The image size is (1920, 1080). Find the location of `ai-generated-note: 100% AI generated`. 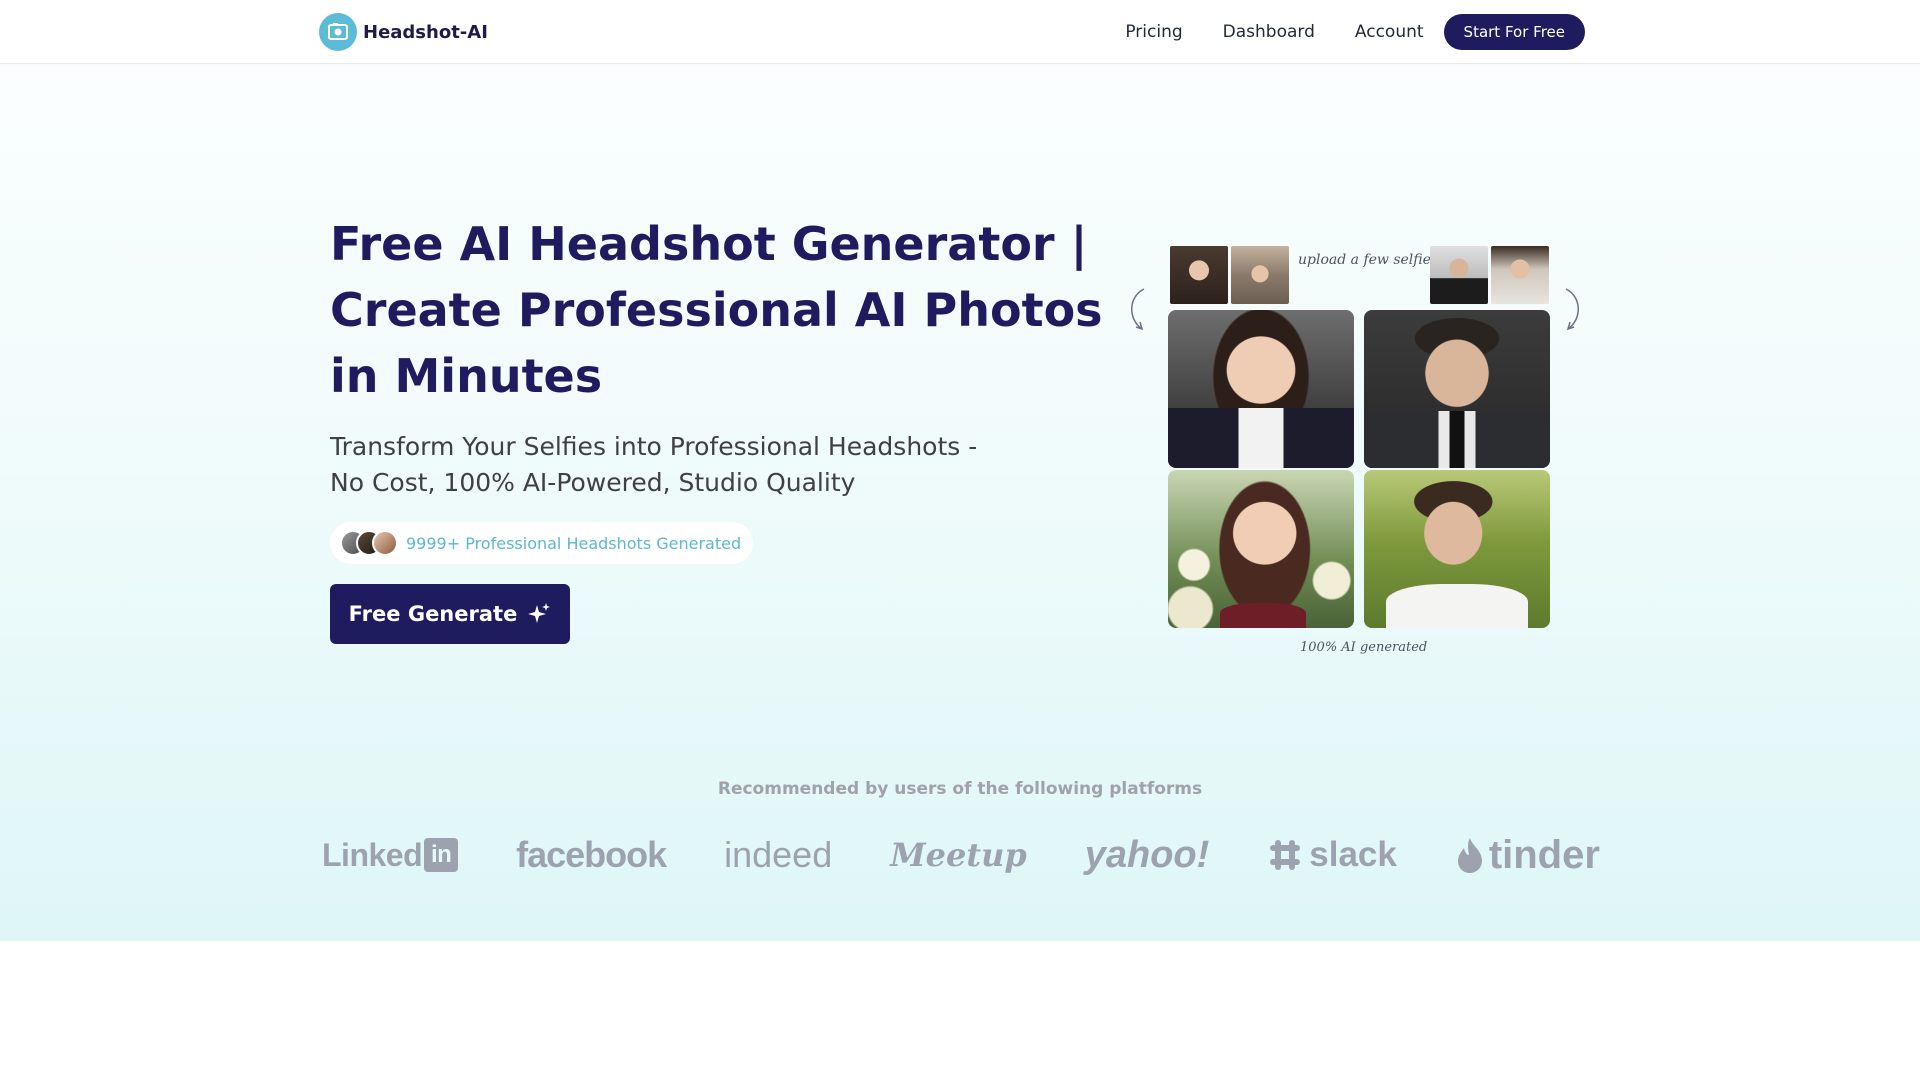

ai-generated-note: 100% AI generated is located at coordinates (1364, 647).